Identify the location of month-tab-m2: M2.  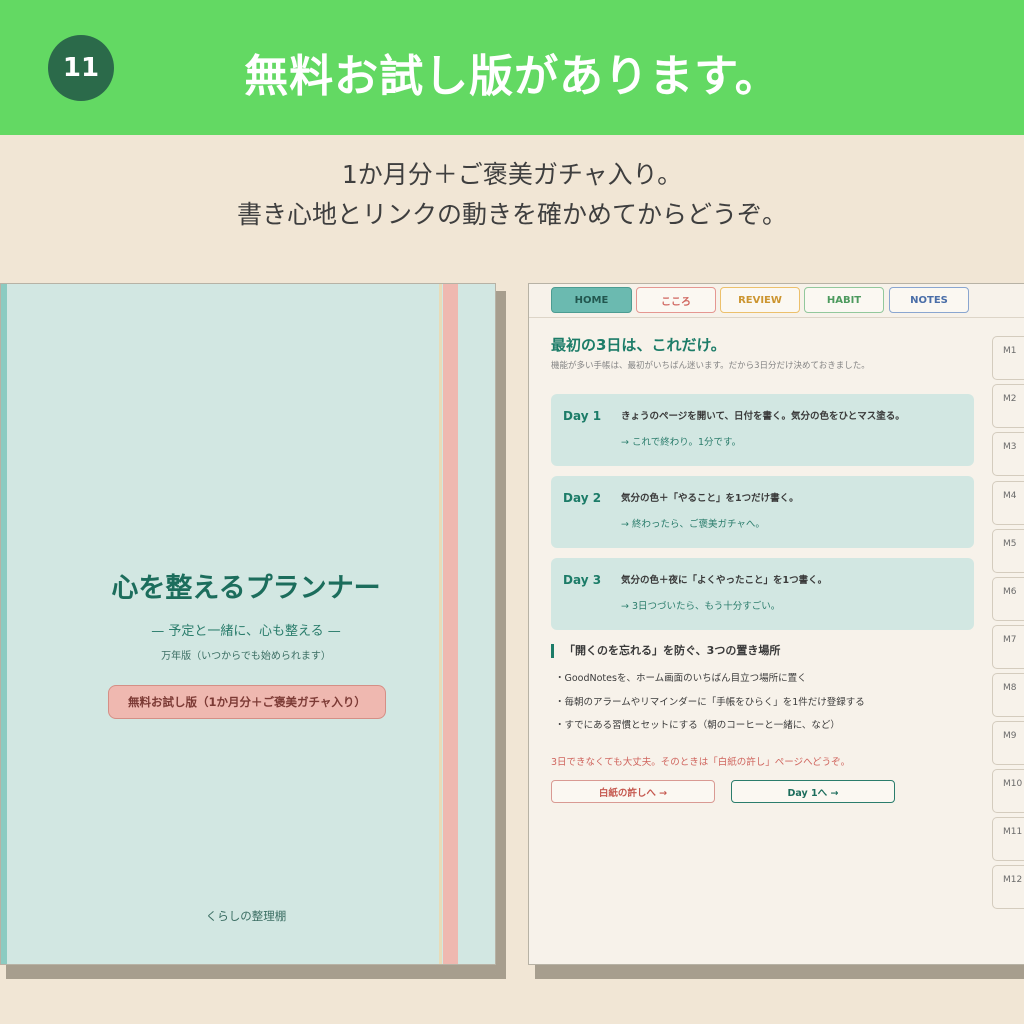
(1008, 406).